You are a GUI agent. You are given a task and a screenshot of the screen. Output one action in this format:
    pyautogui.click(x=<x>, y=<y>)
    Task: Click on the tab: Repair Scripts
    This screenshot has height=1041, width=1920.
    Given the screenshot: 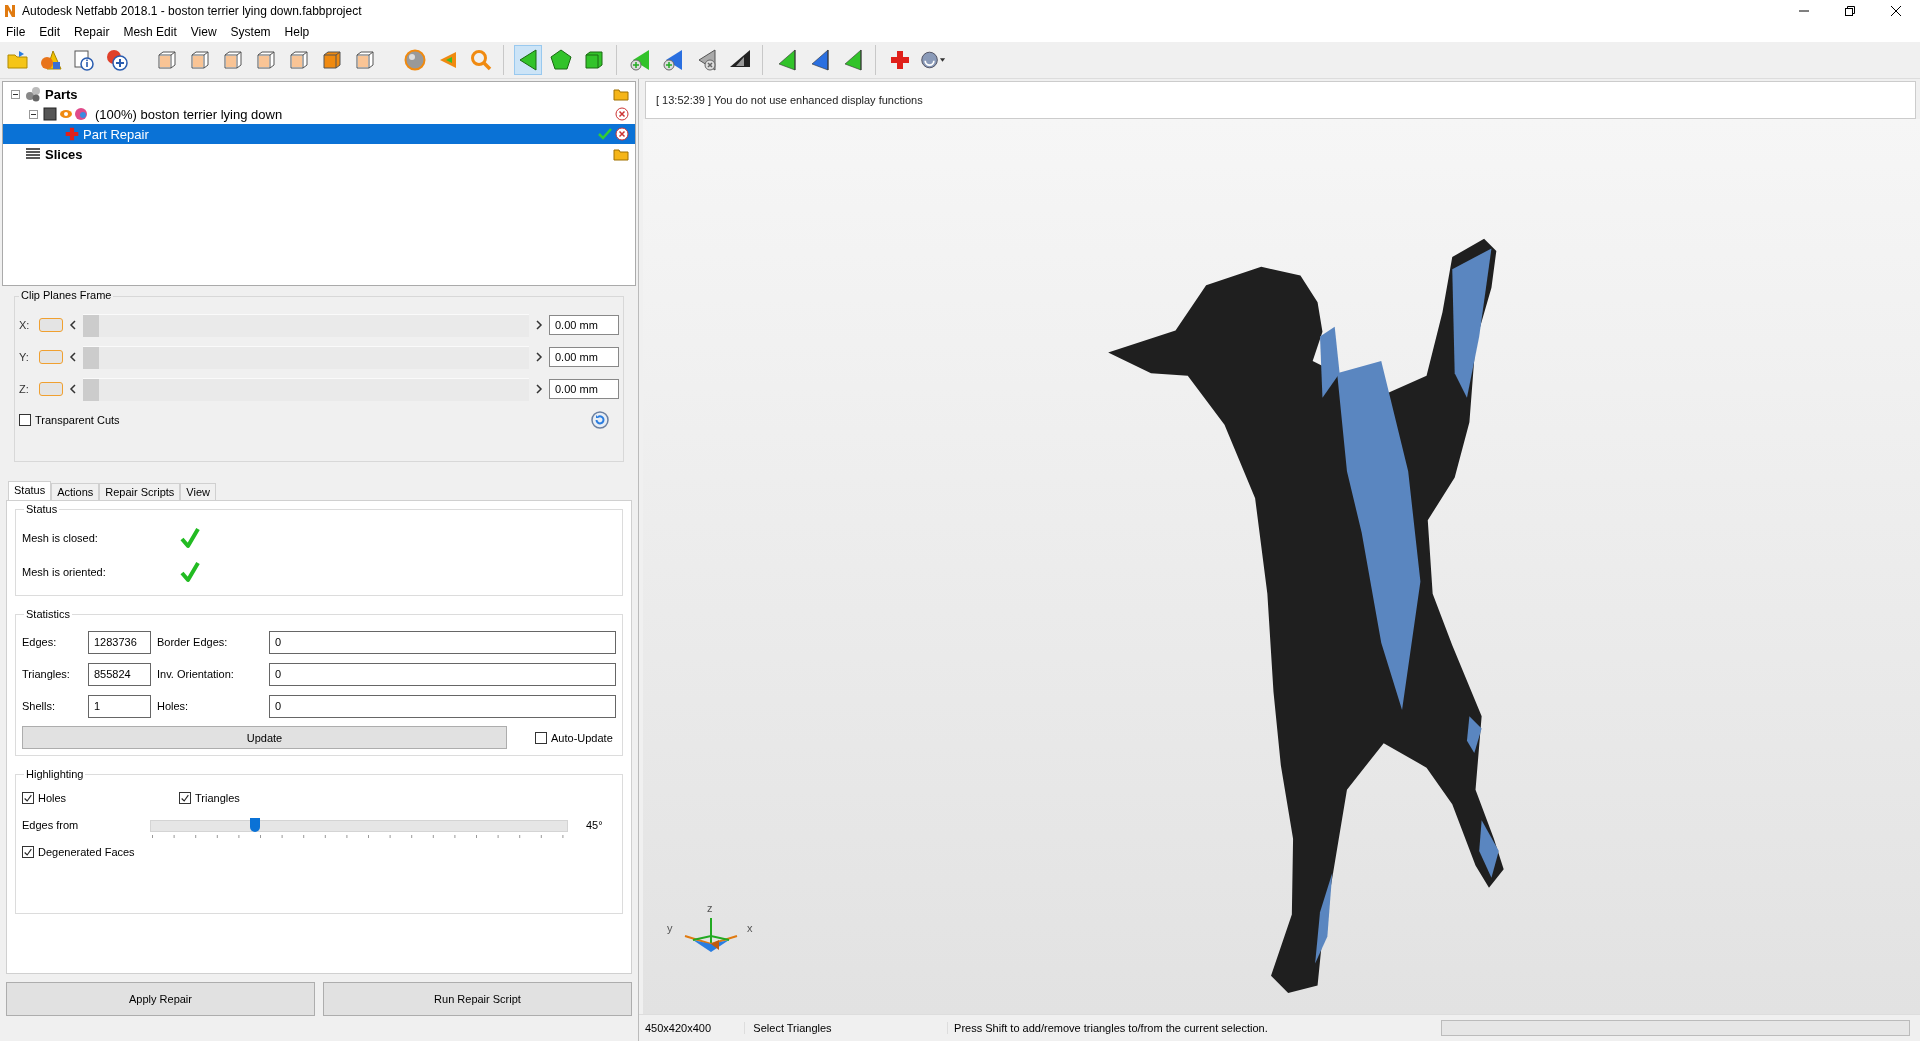 What is the action you would take?
    pyautogui.click(x=140, y=491)
    